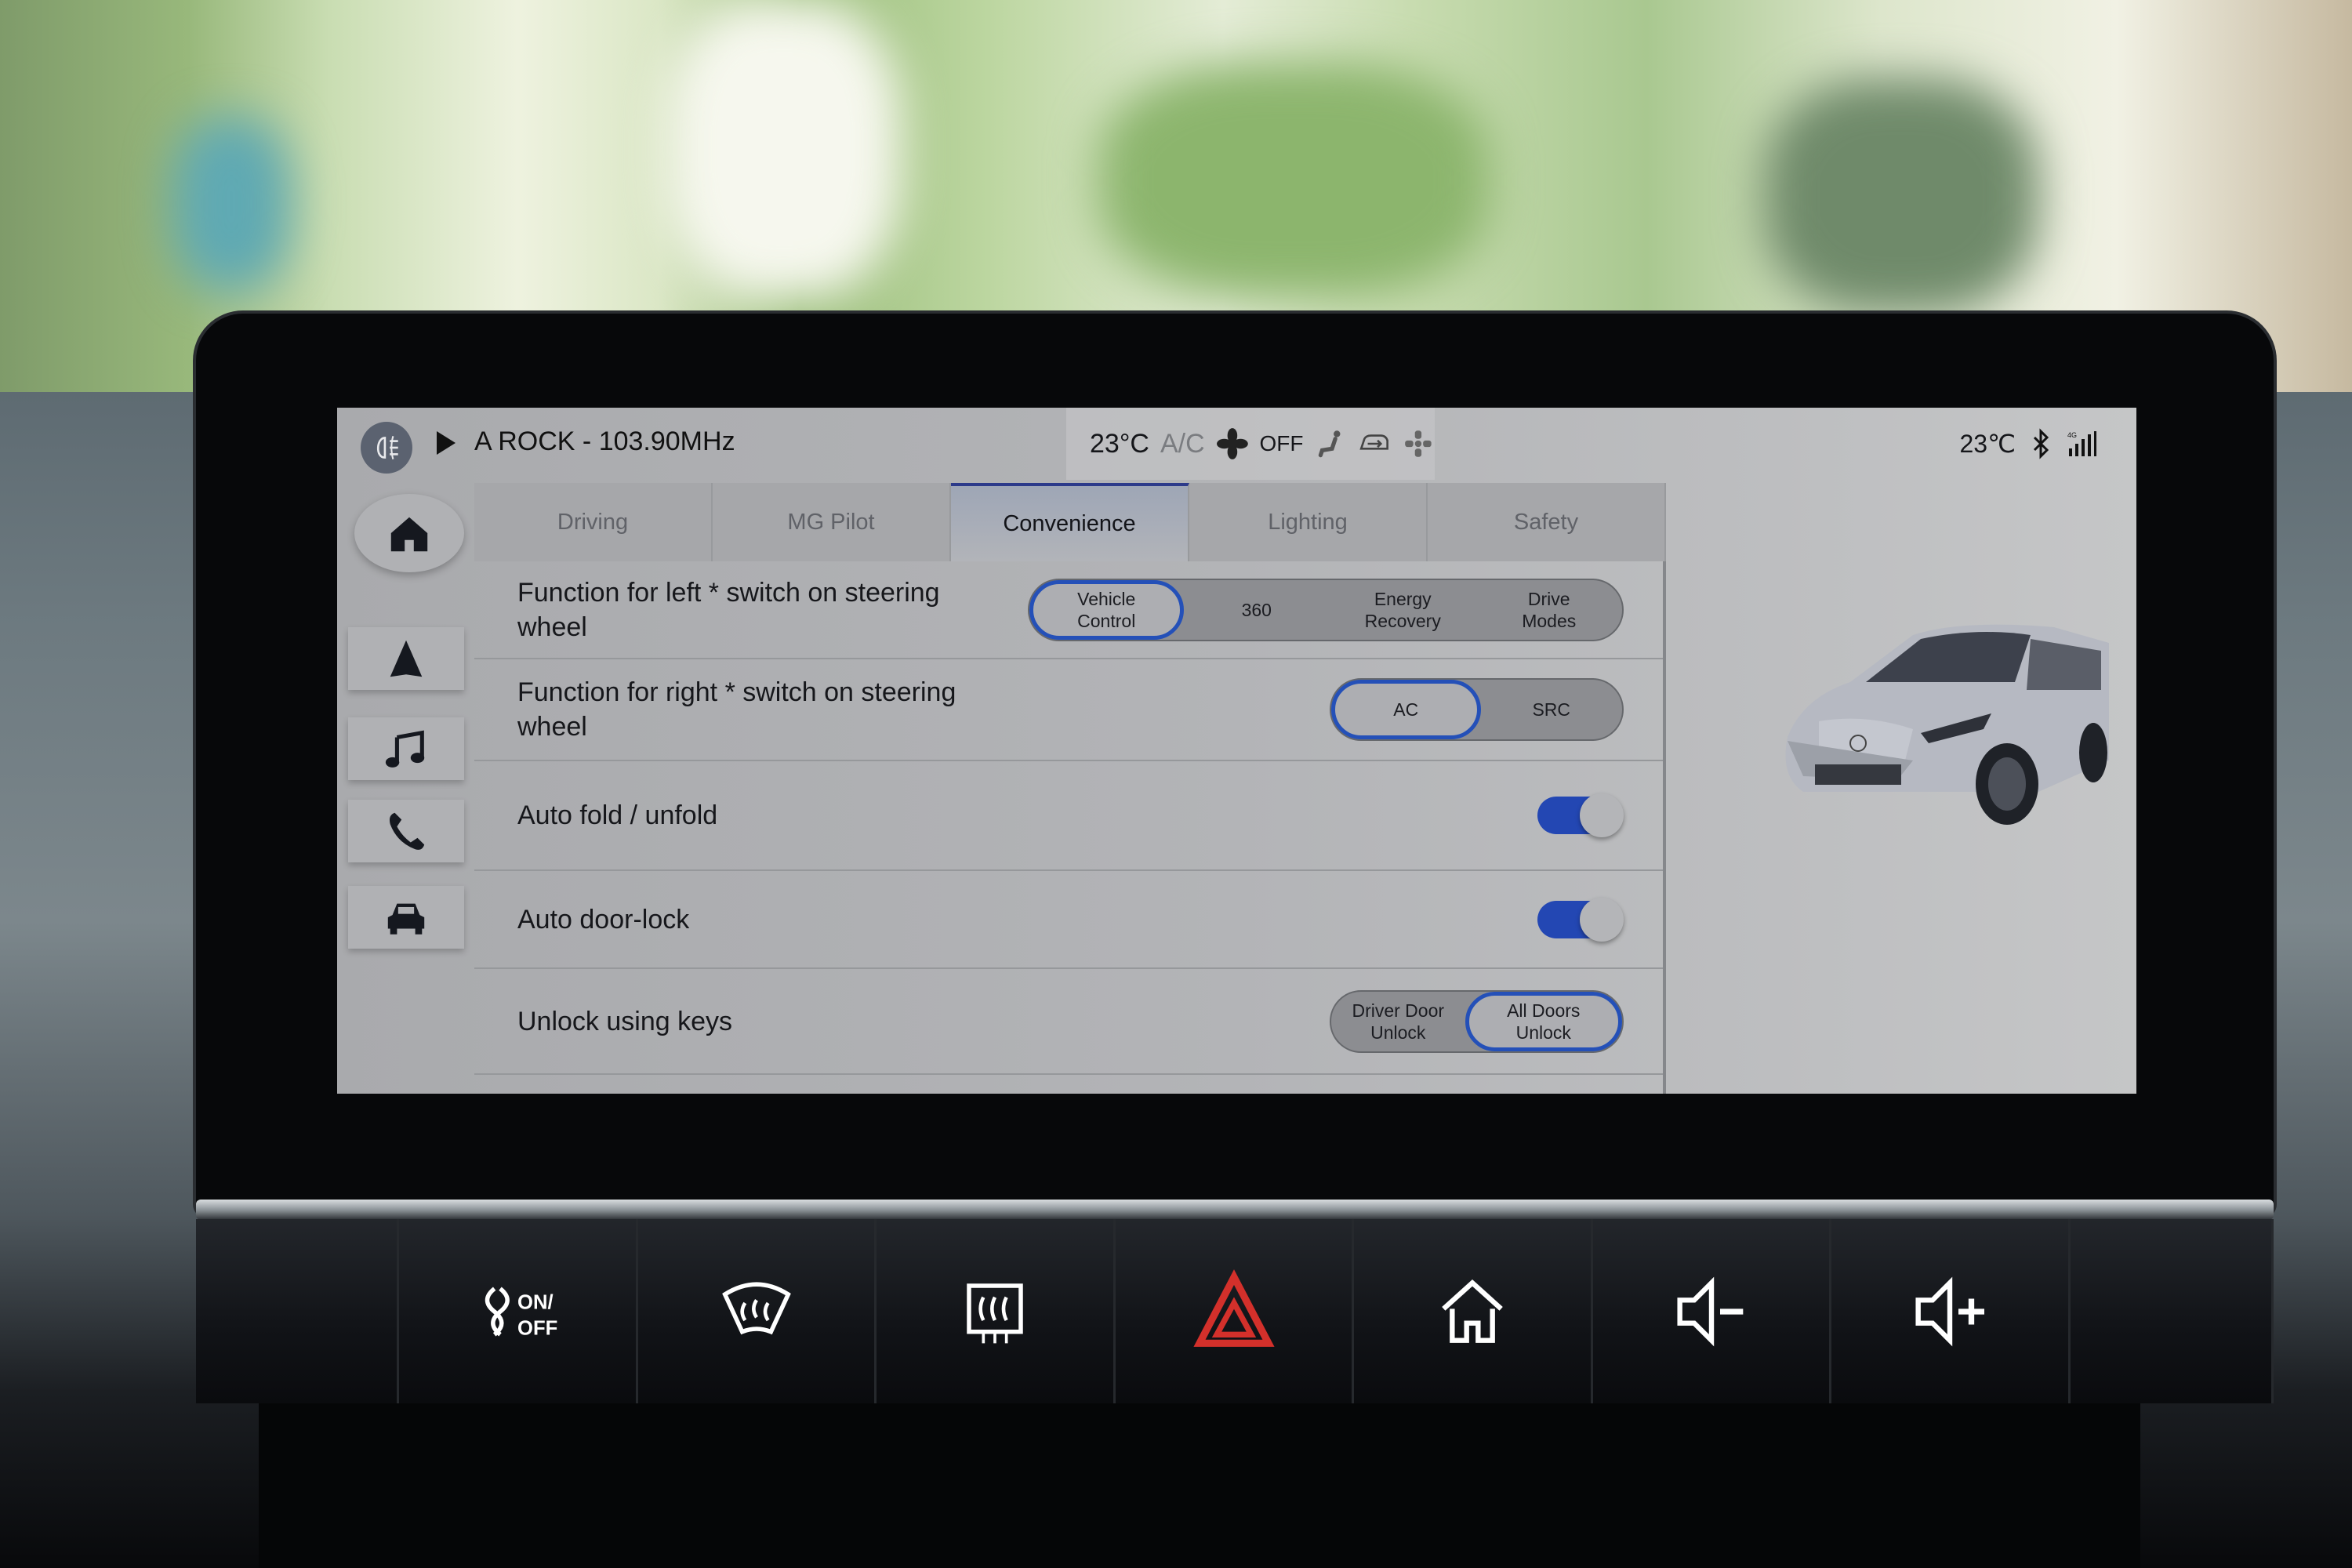 The height and width of the screenshot is (1568, 2352). I want to click on setting-auto-door-lock: Auto door-lock, so click(1068, 920).